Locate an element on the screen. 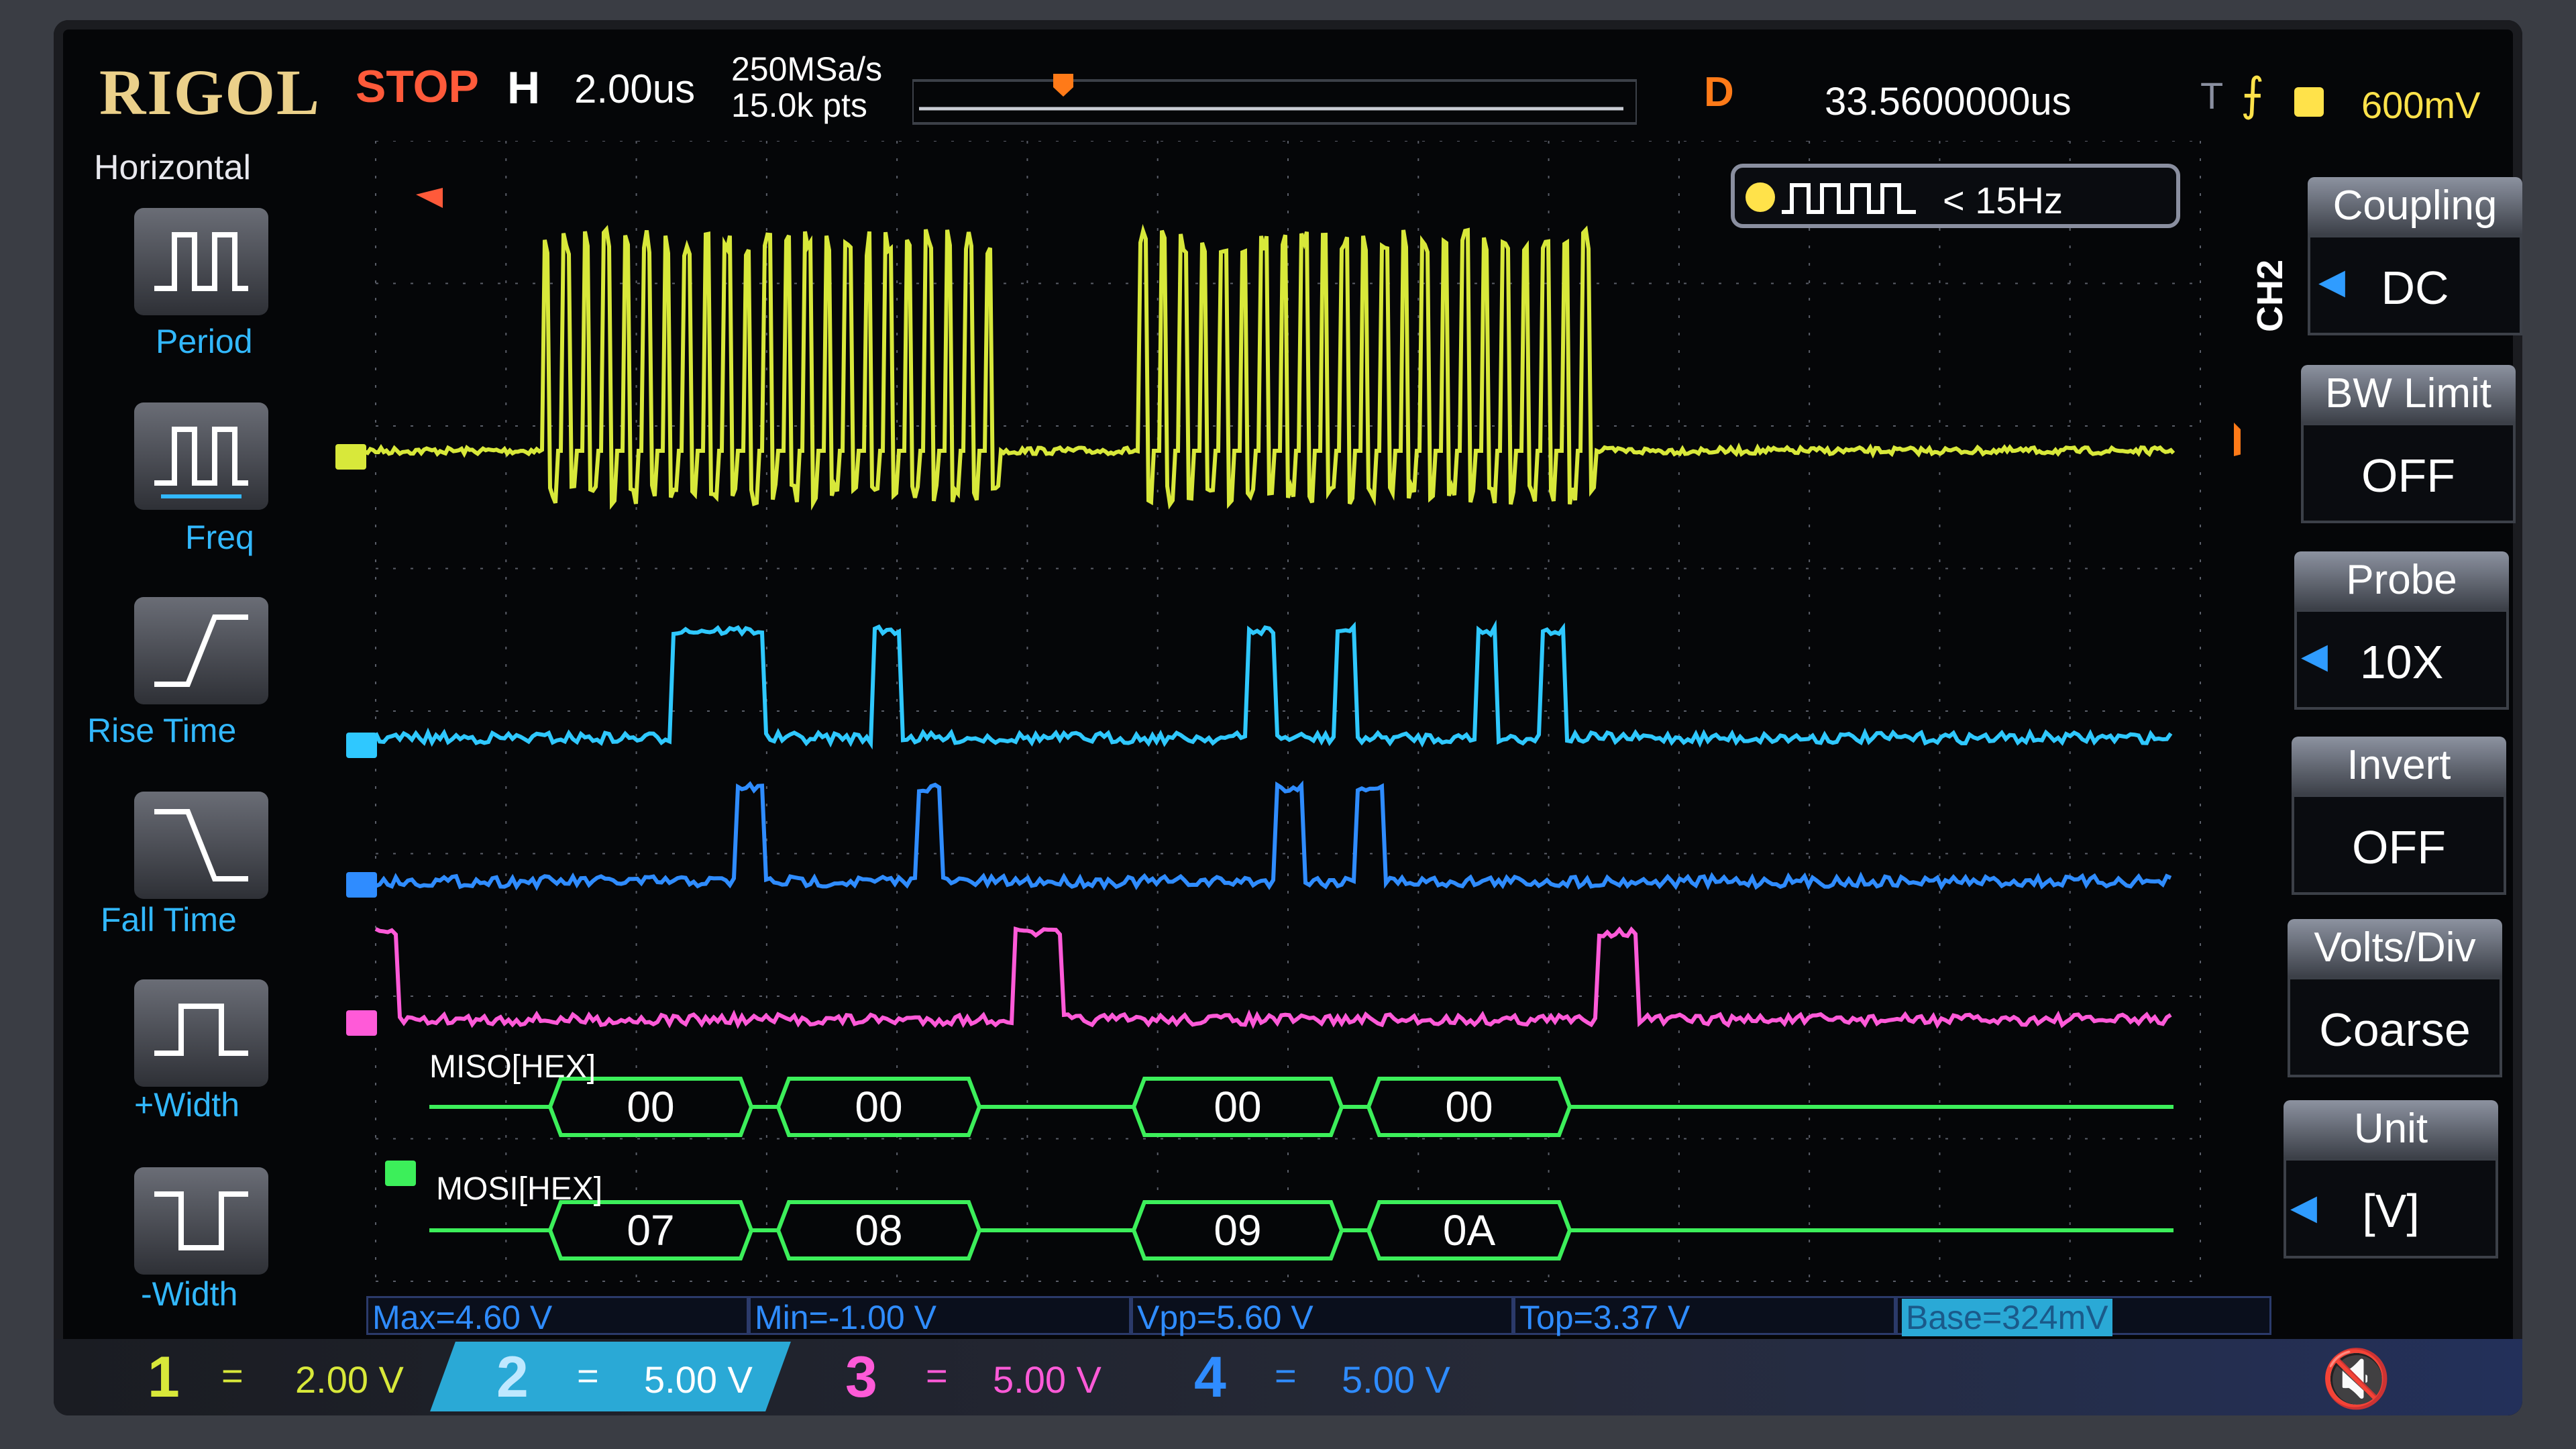 Image resolution: width=2576 pixels, height=1449 pixels. frequency-counter: < 15Hz is located at coordinates (1955, 196).